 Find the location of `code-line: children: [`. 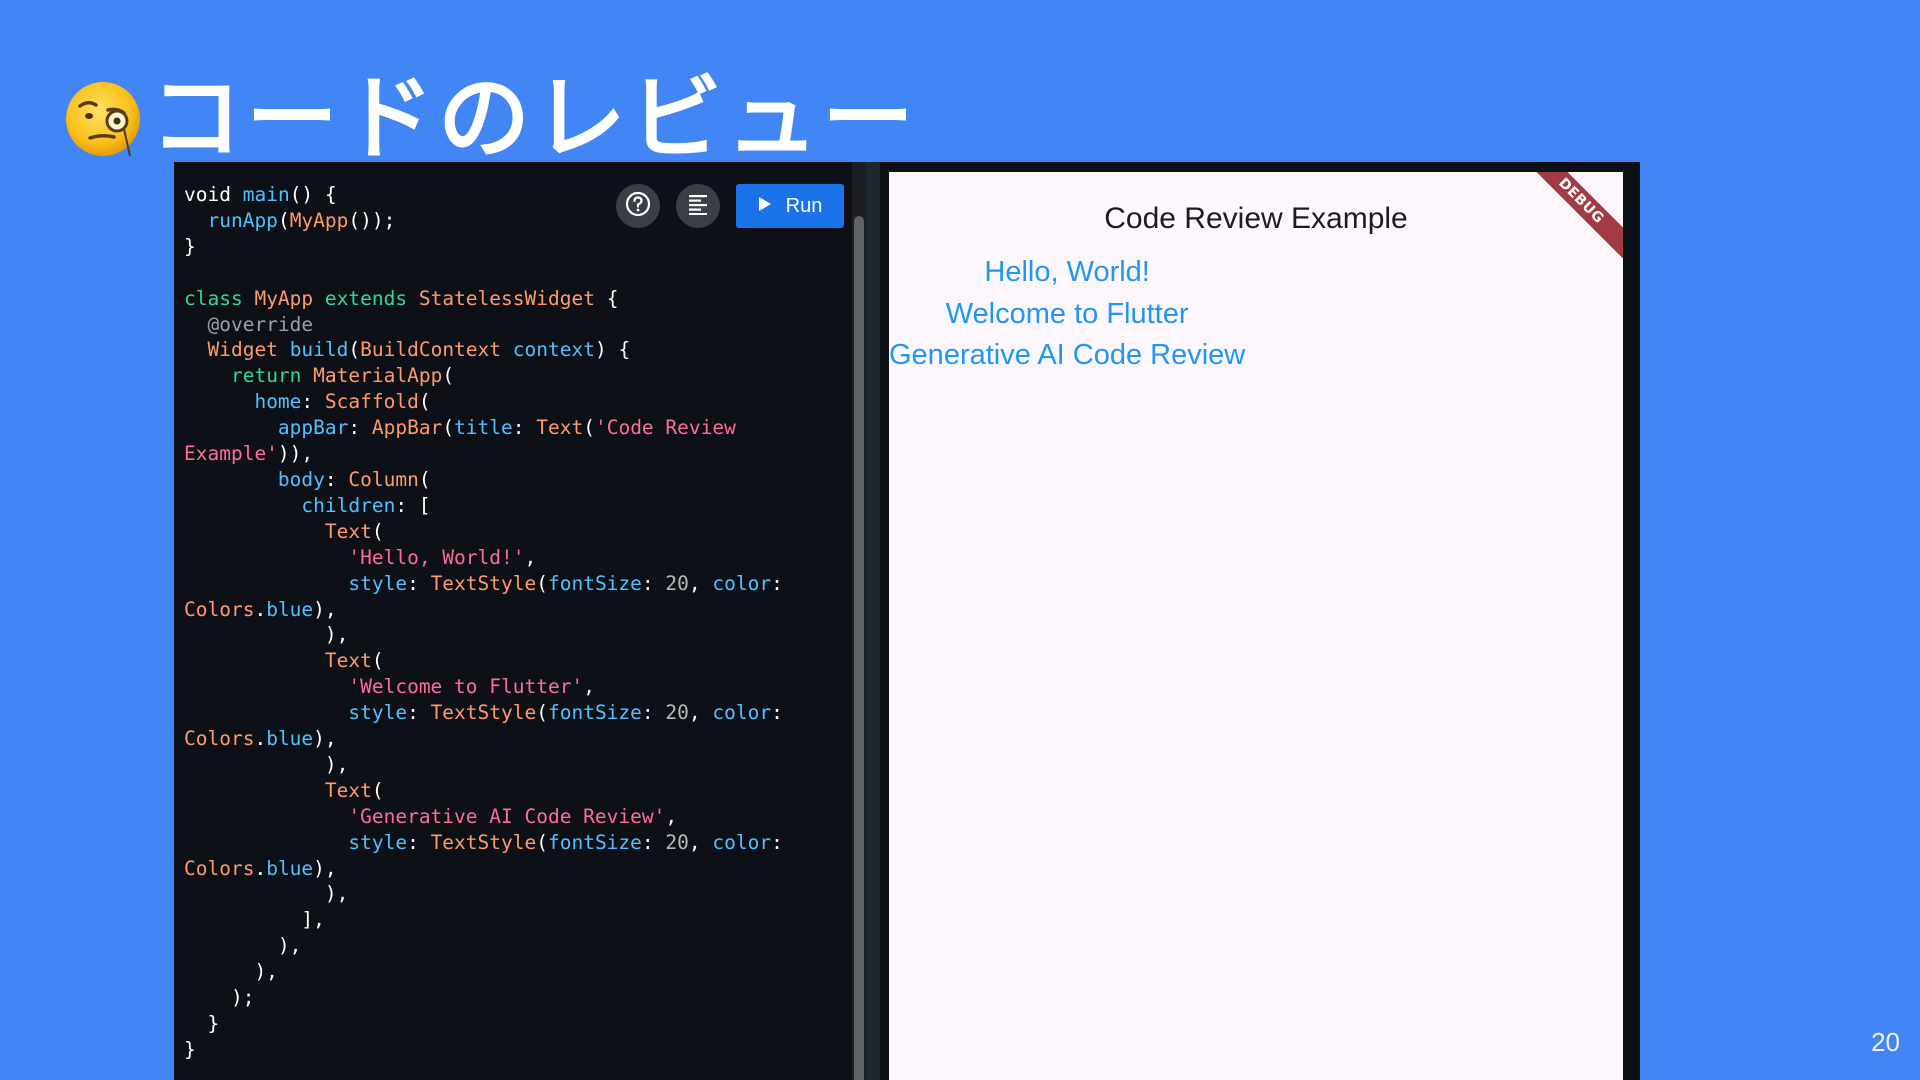

code-line: children: [ is located at coordinates (366, 505).